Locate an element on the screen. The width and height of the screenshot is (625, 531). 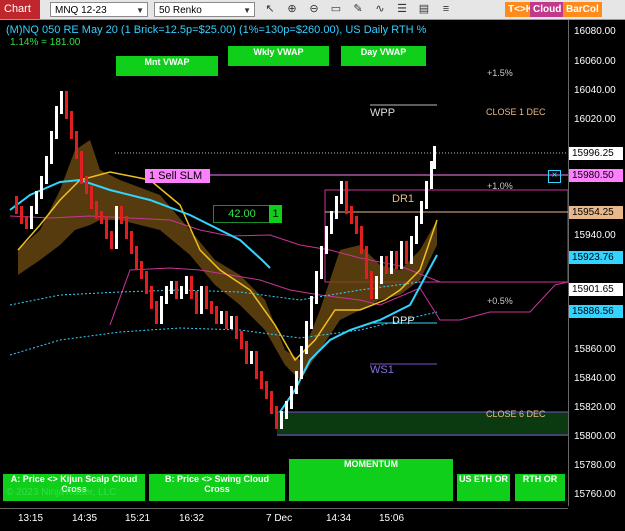
time-tick: 13:15 is located at coordinates (31, 518).